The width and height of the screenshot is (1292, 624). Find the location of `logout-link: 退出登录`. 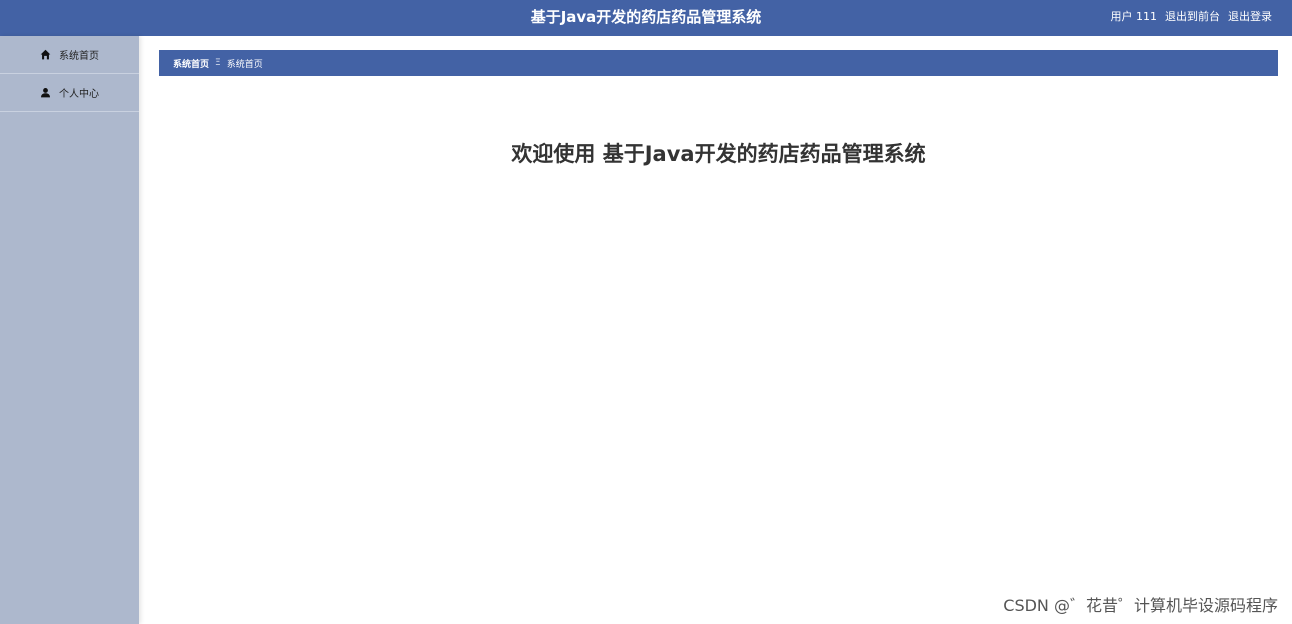

logout-link: 退出登录 is located at coordinates (1250, 18).